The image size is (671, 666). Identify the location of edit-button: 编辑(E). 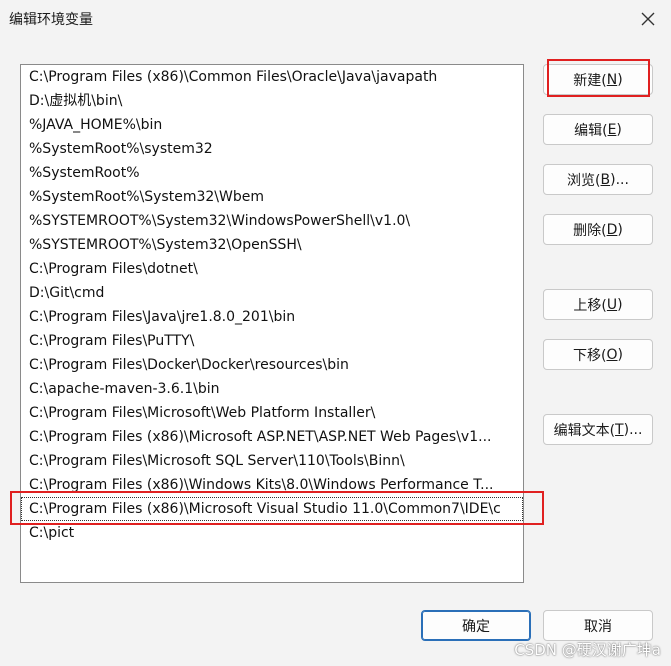
(598, 129).